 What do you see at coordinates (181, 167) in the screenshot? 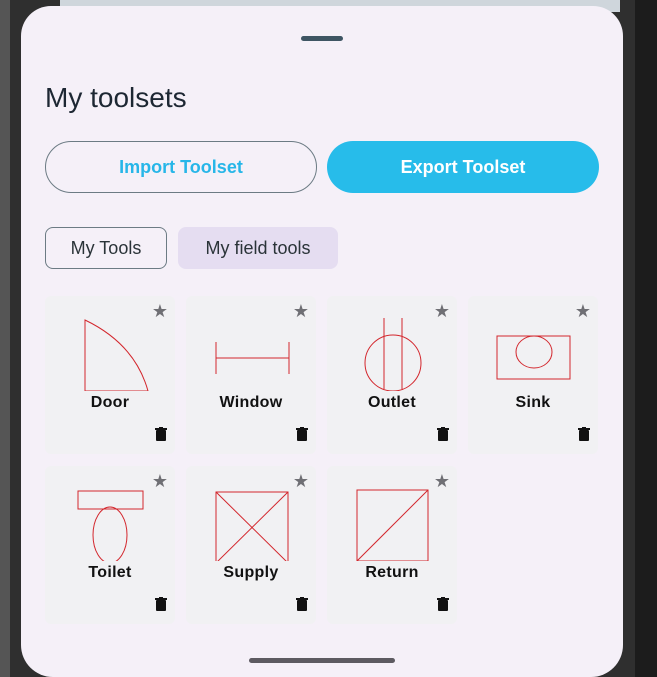
I see `import-toolset-button: Import Toolset` at bounding box center [181, 167].